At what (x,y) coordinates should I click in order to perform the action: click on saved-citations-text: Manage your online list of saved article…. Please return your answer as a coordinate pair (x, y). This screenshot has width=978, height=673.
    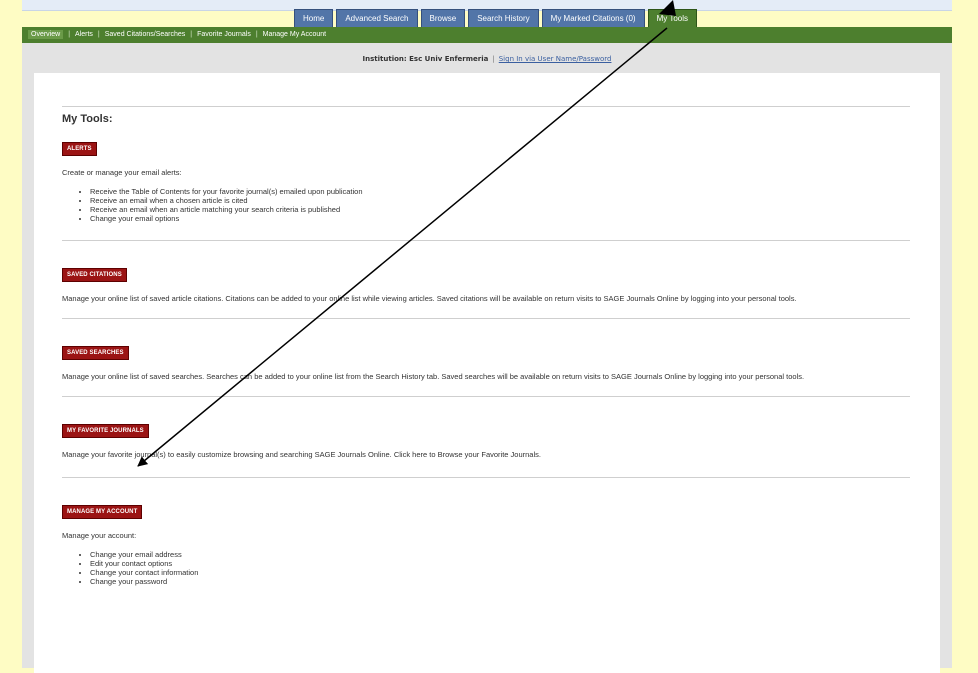
    Looking at the image, I should click on (429, 298).